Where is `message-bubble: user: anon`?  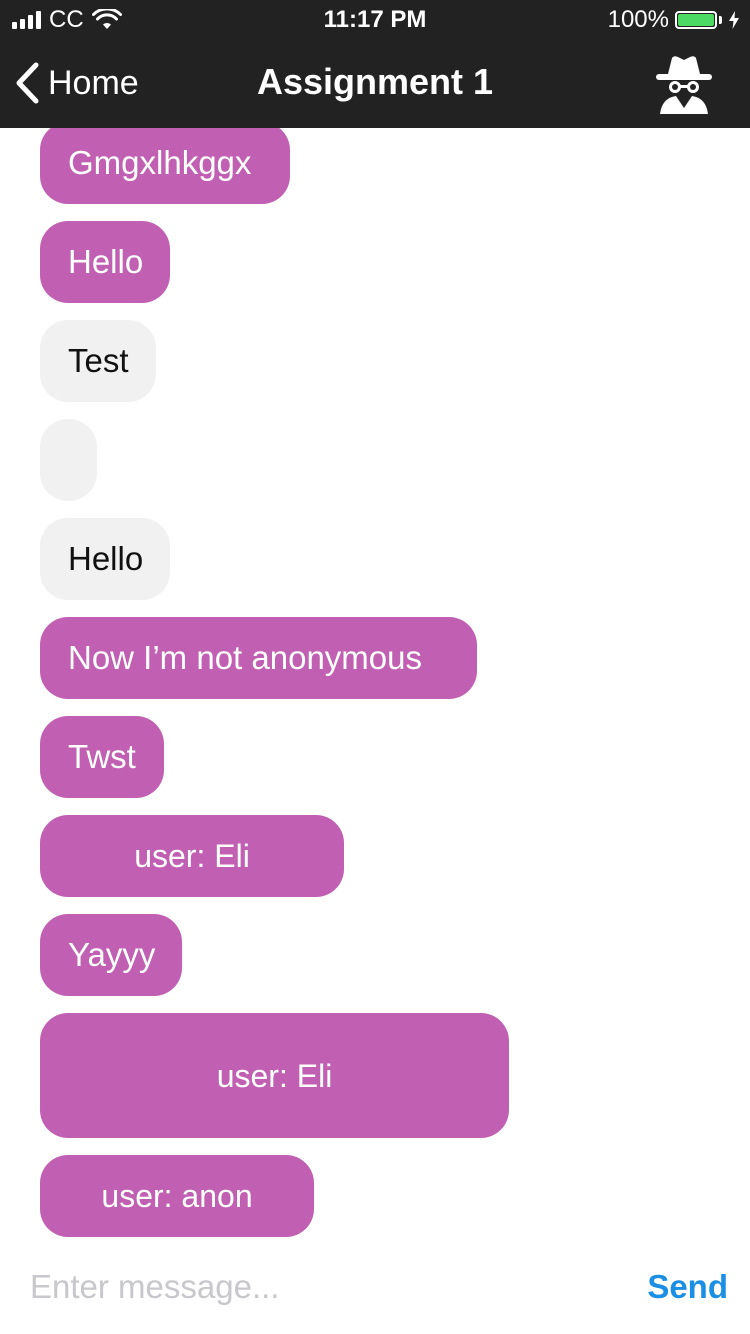
message-bubble: user: anon is located at coordinates (177, 1196).